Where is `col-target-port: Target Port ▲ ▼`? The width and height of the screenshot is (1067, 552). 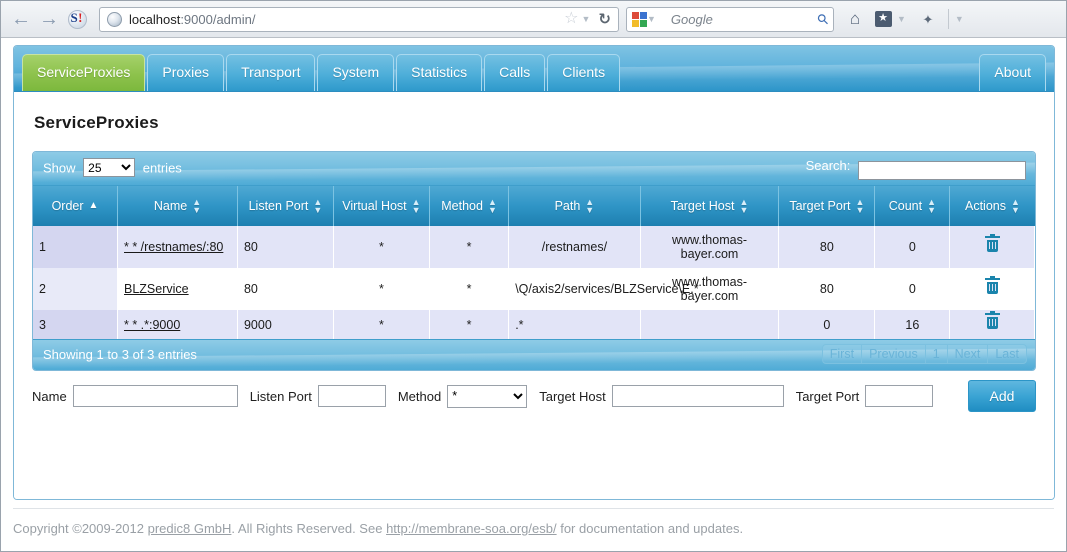
col-target-port: Target Port ▲ ▼ is located at coordinates (827, 206).